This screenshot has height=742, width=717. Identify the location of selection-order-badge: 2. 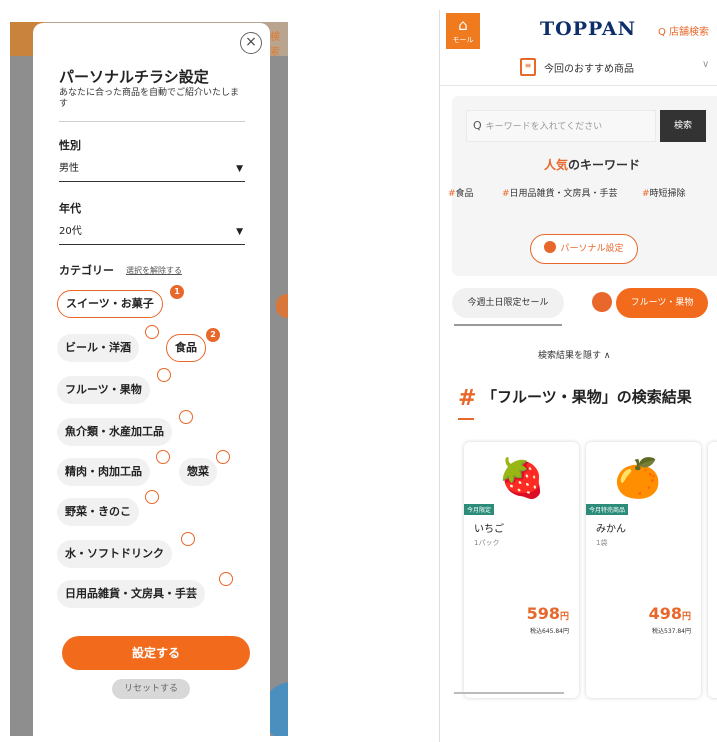
(213, 335).